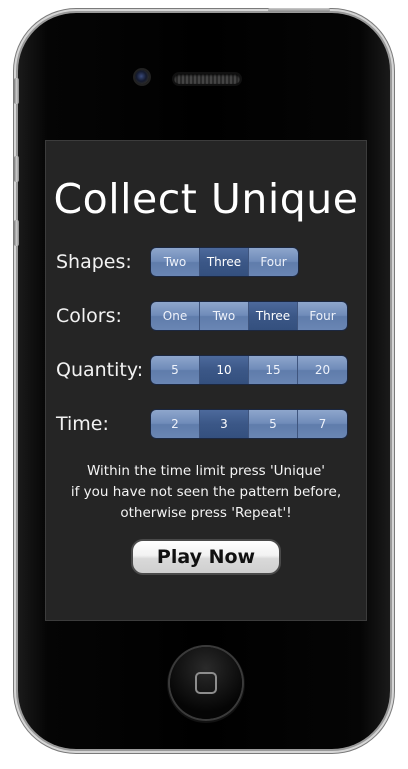  Describe the element at coordinates (206, 513) in the screenshot. I see `instructions-line-3: otherwise press 'Repeat'!` at that location.